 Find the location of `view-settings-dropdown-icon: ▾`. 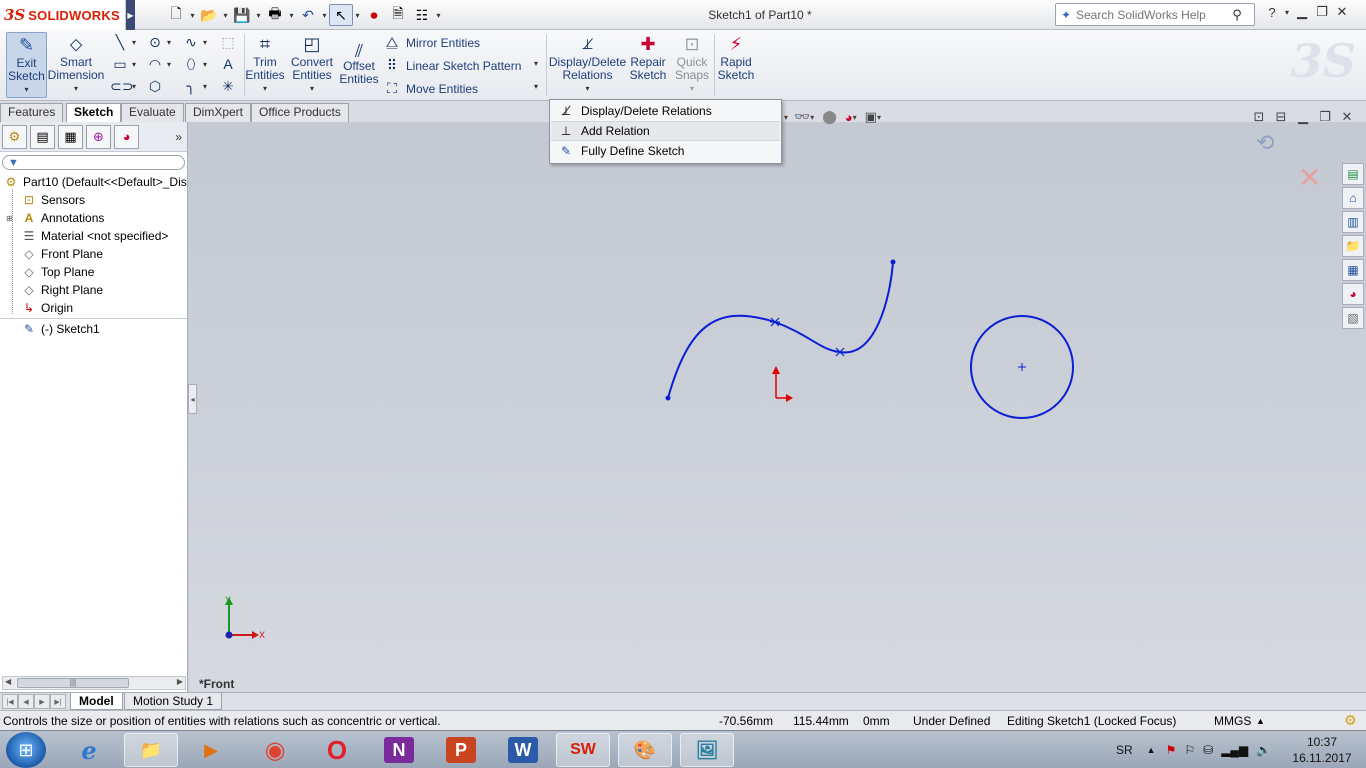

view-settings-dropdown-icon: ▾ is located at coordinates (879, 117).